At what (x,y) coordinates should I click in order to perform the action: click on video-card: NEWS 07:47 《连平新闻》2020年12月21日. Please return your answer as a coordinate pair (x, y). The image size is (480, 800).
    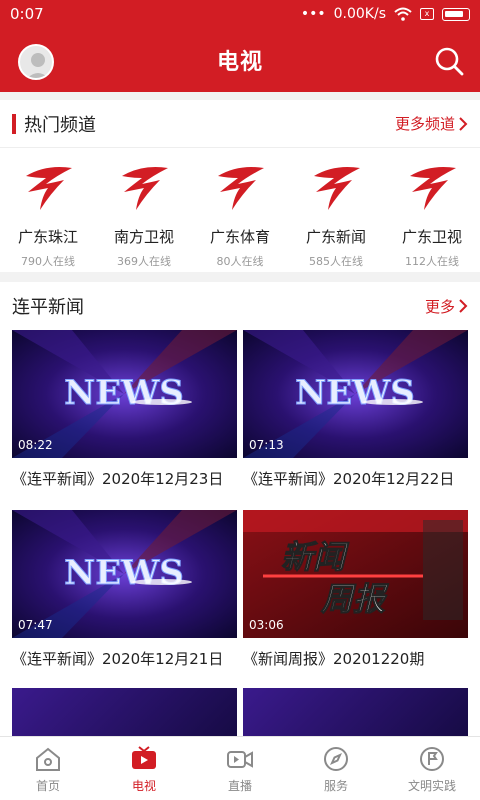
    Looking at the image, I should click on (124, 589).